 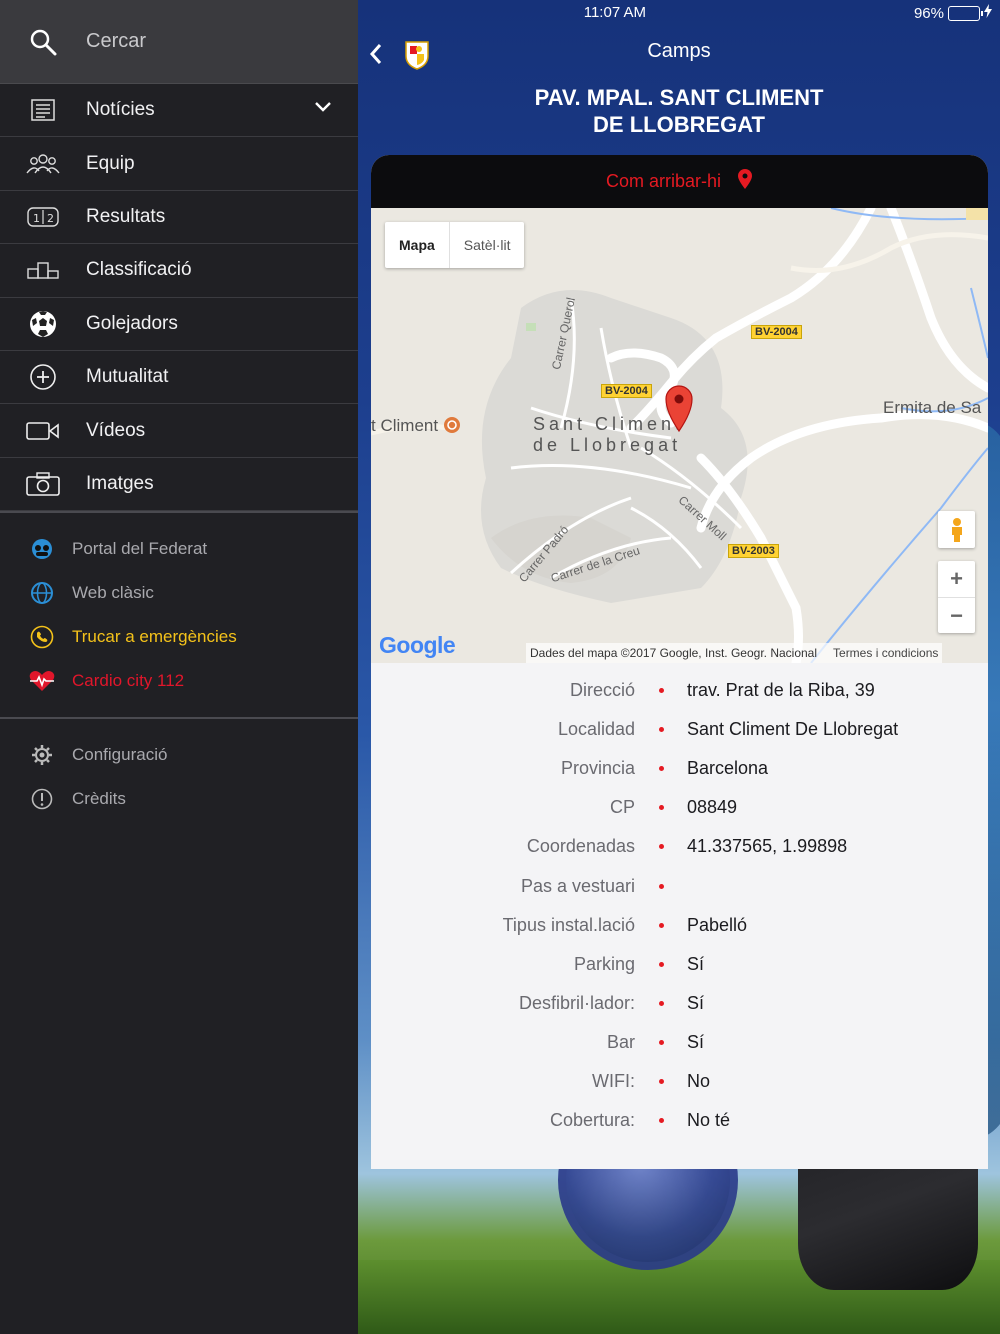 What do you see at coordinates (113, 593) in the screenshot?
I see `link-label: Web clàsic` at bounding box center [113, 593].